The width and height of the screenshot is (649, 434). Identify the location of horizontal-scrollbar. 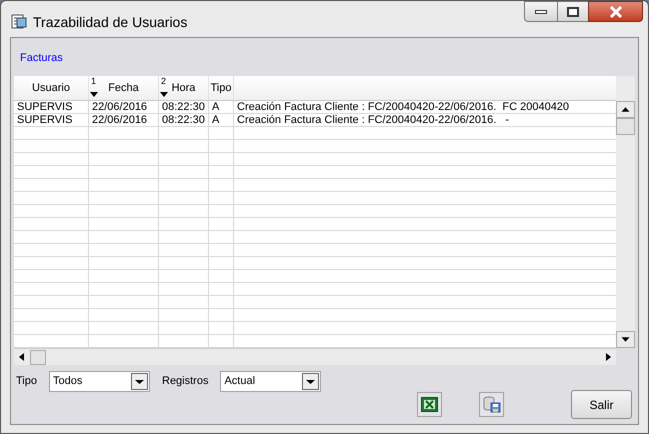
(315, 356).